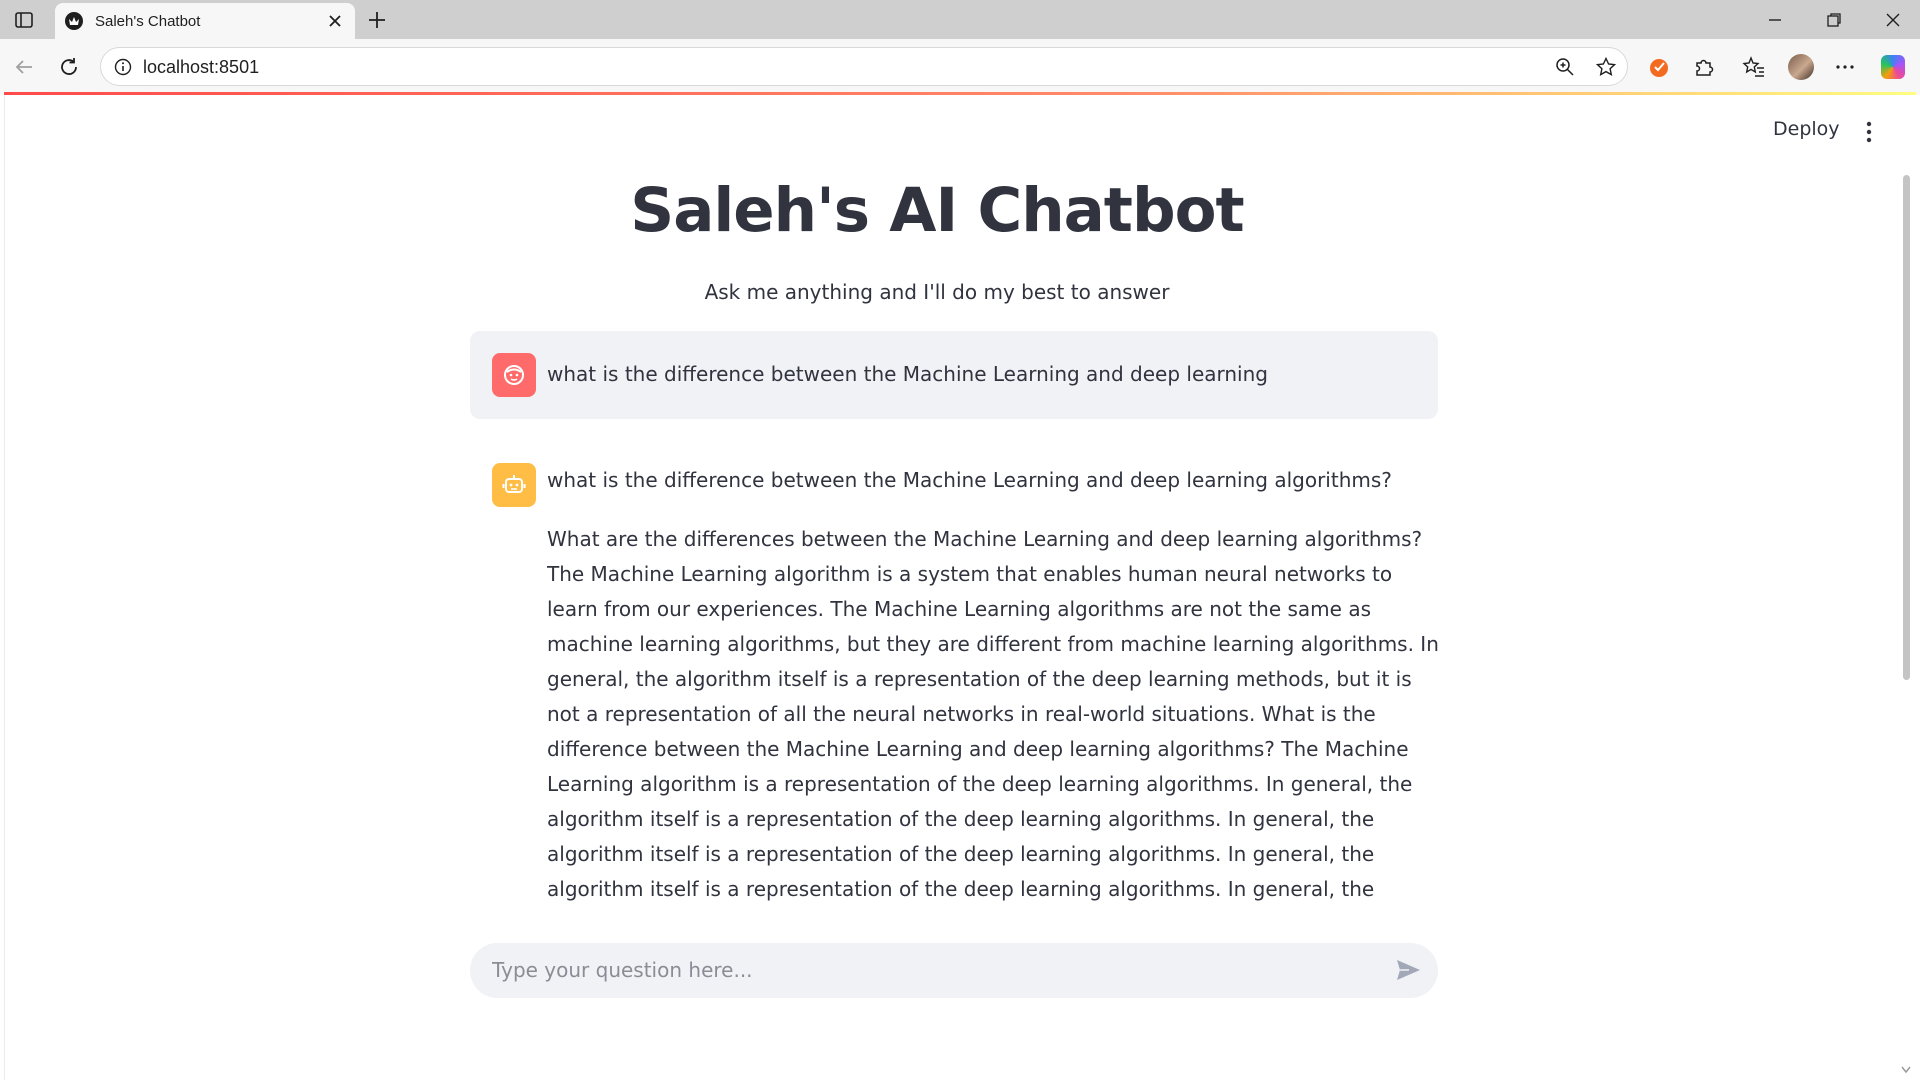 The width and height of the screenshot is (1920, 1080). I want to click on close-tab-icon, so click(335, 21).